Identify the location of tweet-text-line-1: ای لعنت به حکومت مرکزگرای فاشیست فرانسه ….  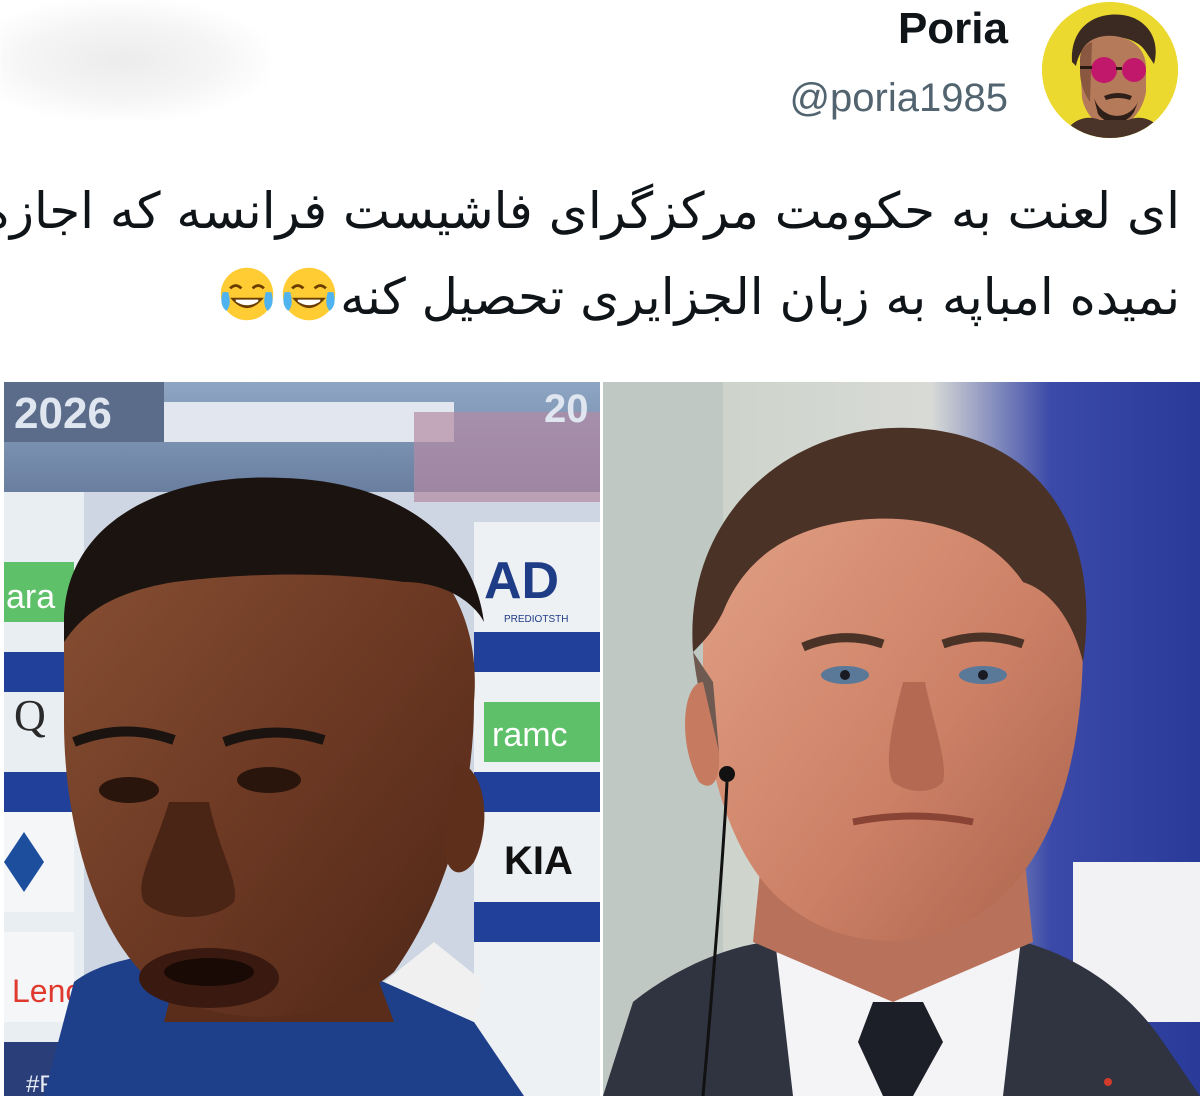
(590, 211).